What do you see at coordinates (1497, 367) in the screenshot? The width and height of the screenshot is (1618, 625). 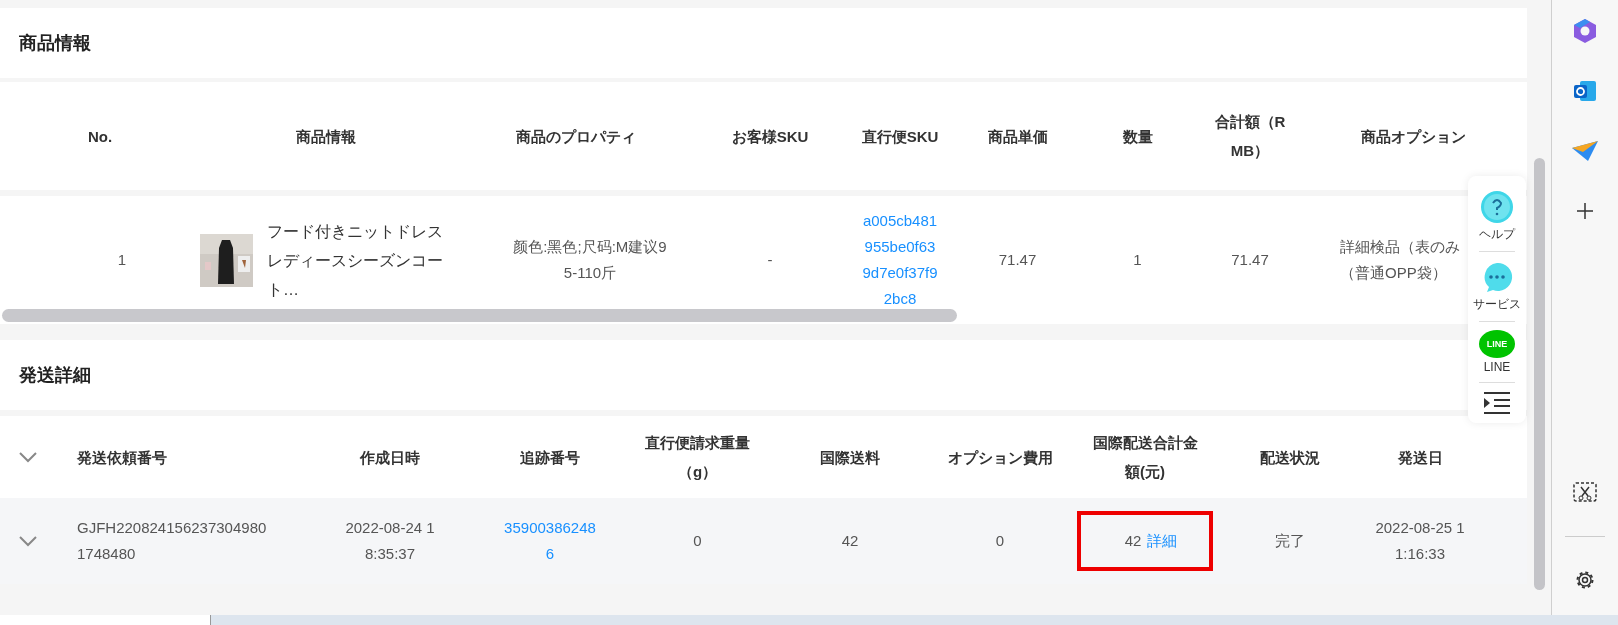 I see `menu-label: LINE` at bounding box center [1497, 367].